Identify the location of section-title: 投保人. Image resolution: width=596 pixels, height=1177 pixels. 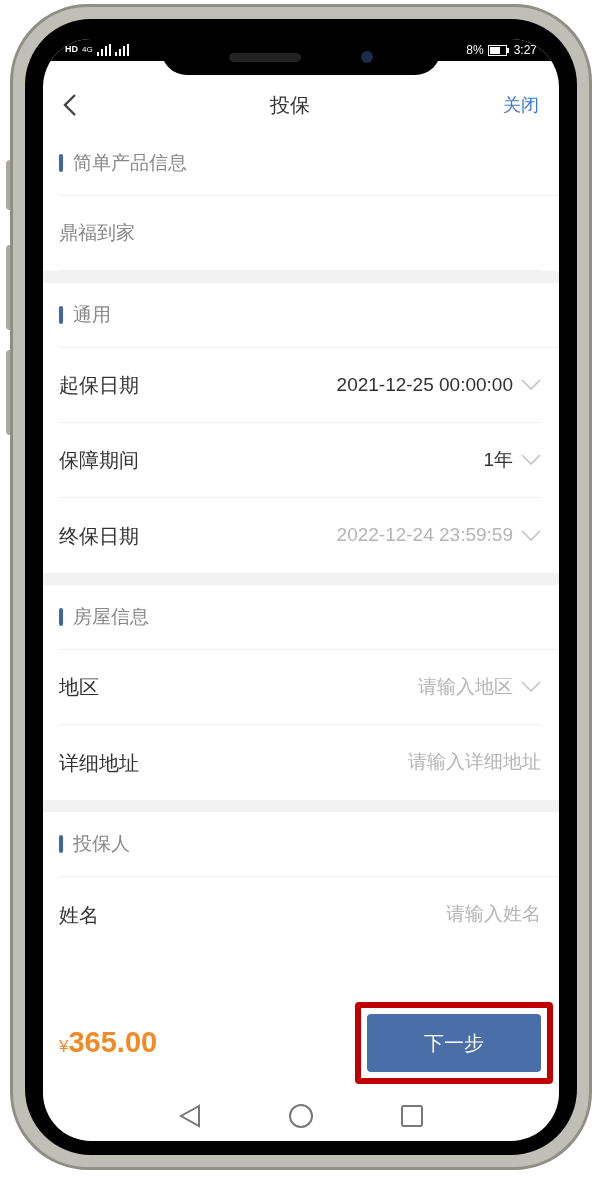
(101, 843).